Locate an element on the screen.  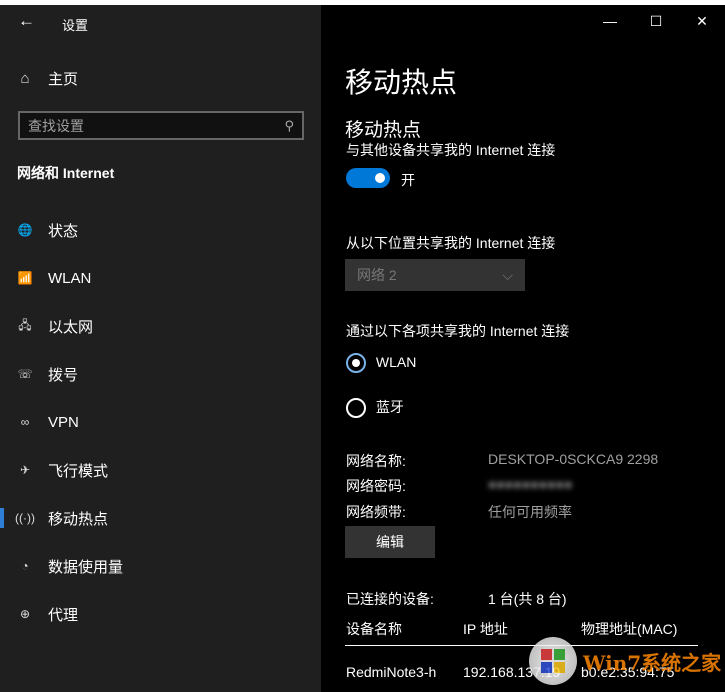
network-password-value: ●●●●●●●●●● is located at coordinates (530, 484).